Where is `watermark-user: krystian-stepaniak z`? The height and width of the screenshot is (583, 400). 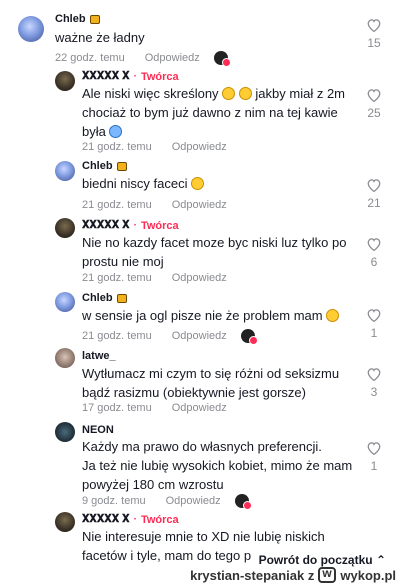 watermark-user: krystian-stepaniak z is located at coordinates (252, 575).